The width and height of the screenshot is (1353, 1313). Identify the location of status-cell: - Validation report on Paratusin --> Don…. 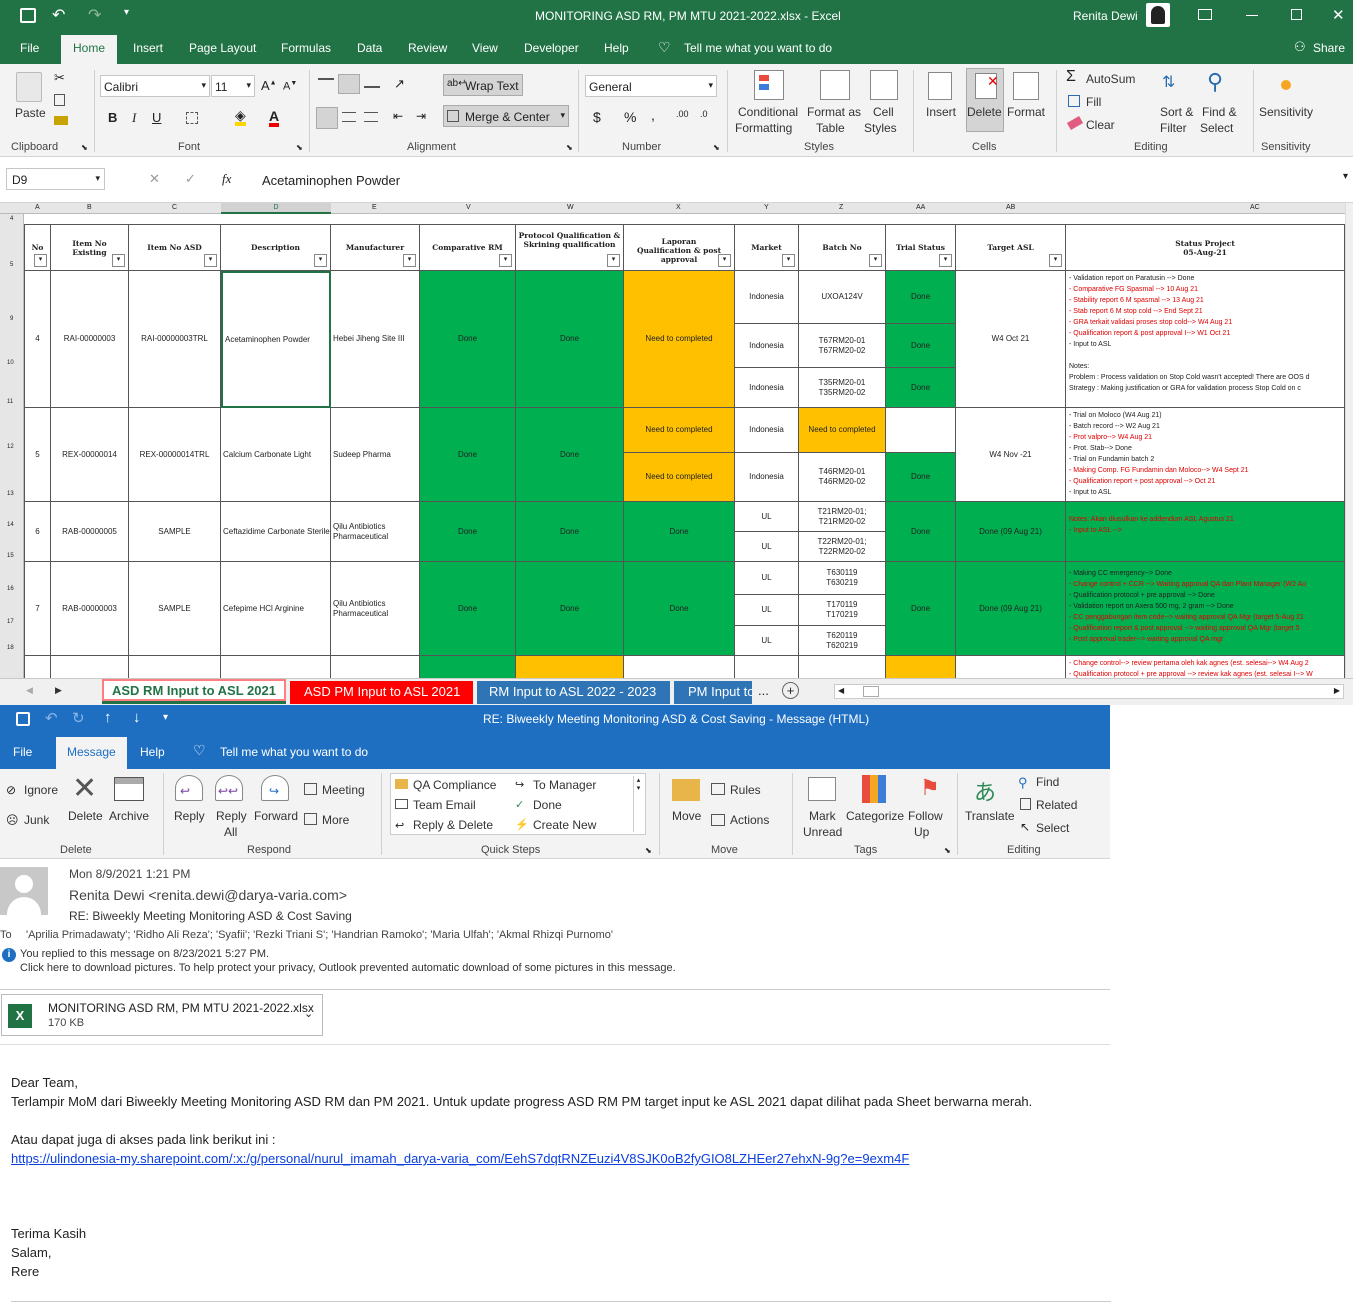
(1205, 339).